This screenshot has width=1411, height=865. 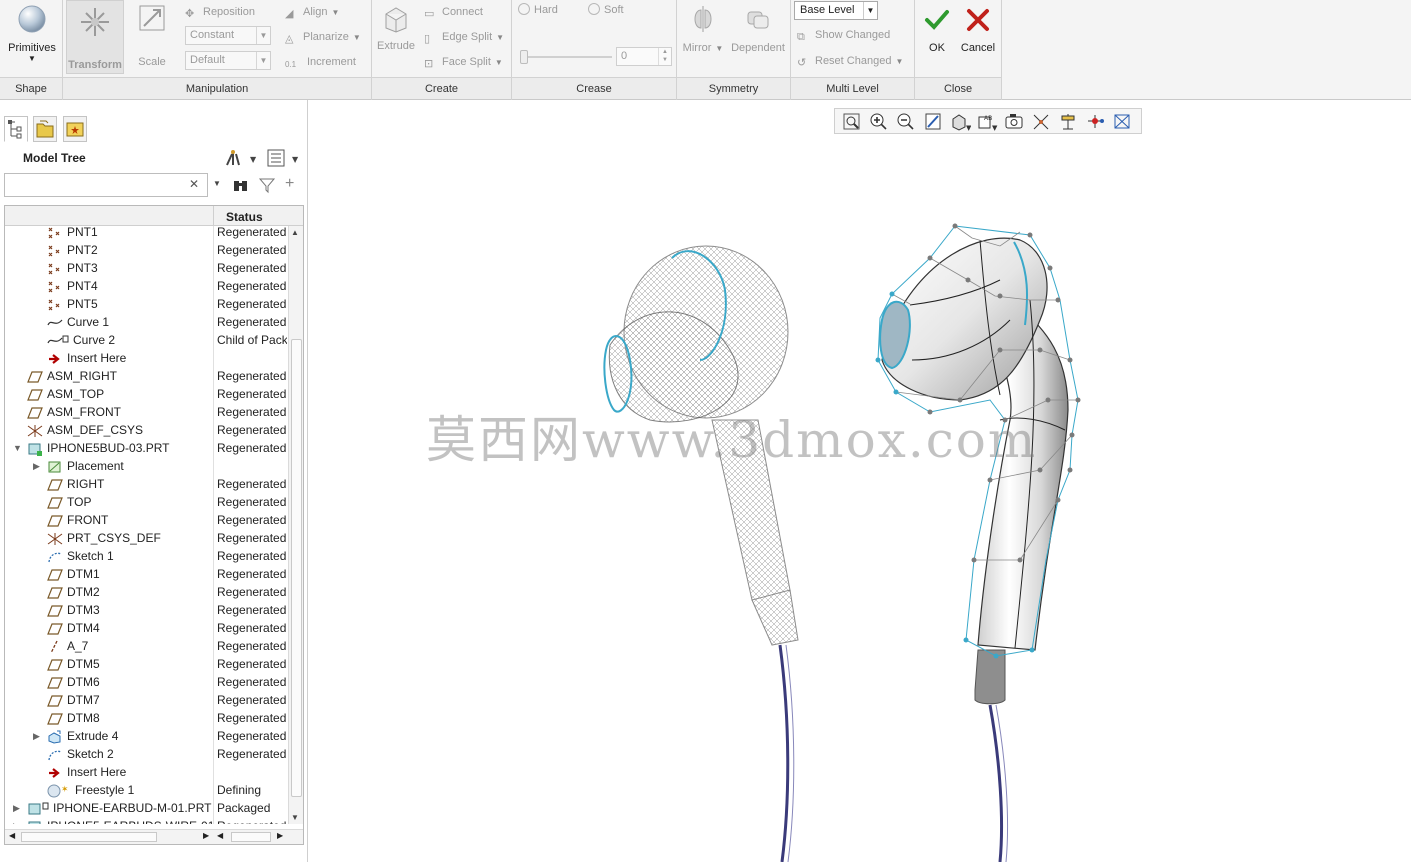 I want to click on tab-folder-browser, so click(x=45, y=129).